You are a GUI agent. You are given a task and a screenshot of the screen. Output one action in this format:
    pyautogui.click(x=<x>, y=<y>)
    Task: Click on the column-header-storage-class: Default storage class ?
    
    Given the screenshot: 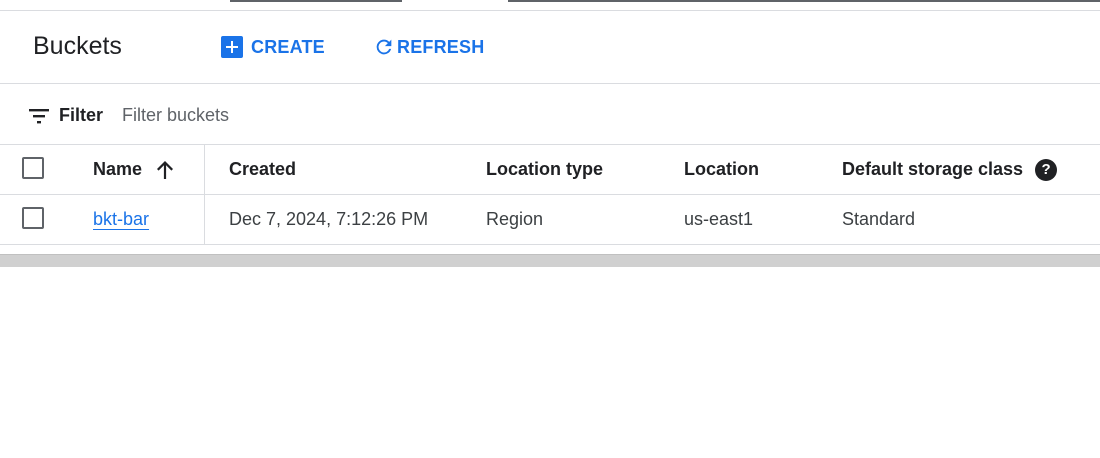 What is the action you would take?
    pyautogui.click(x=950, y=169)
    